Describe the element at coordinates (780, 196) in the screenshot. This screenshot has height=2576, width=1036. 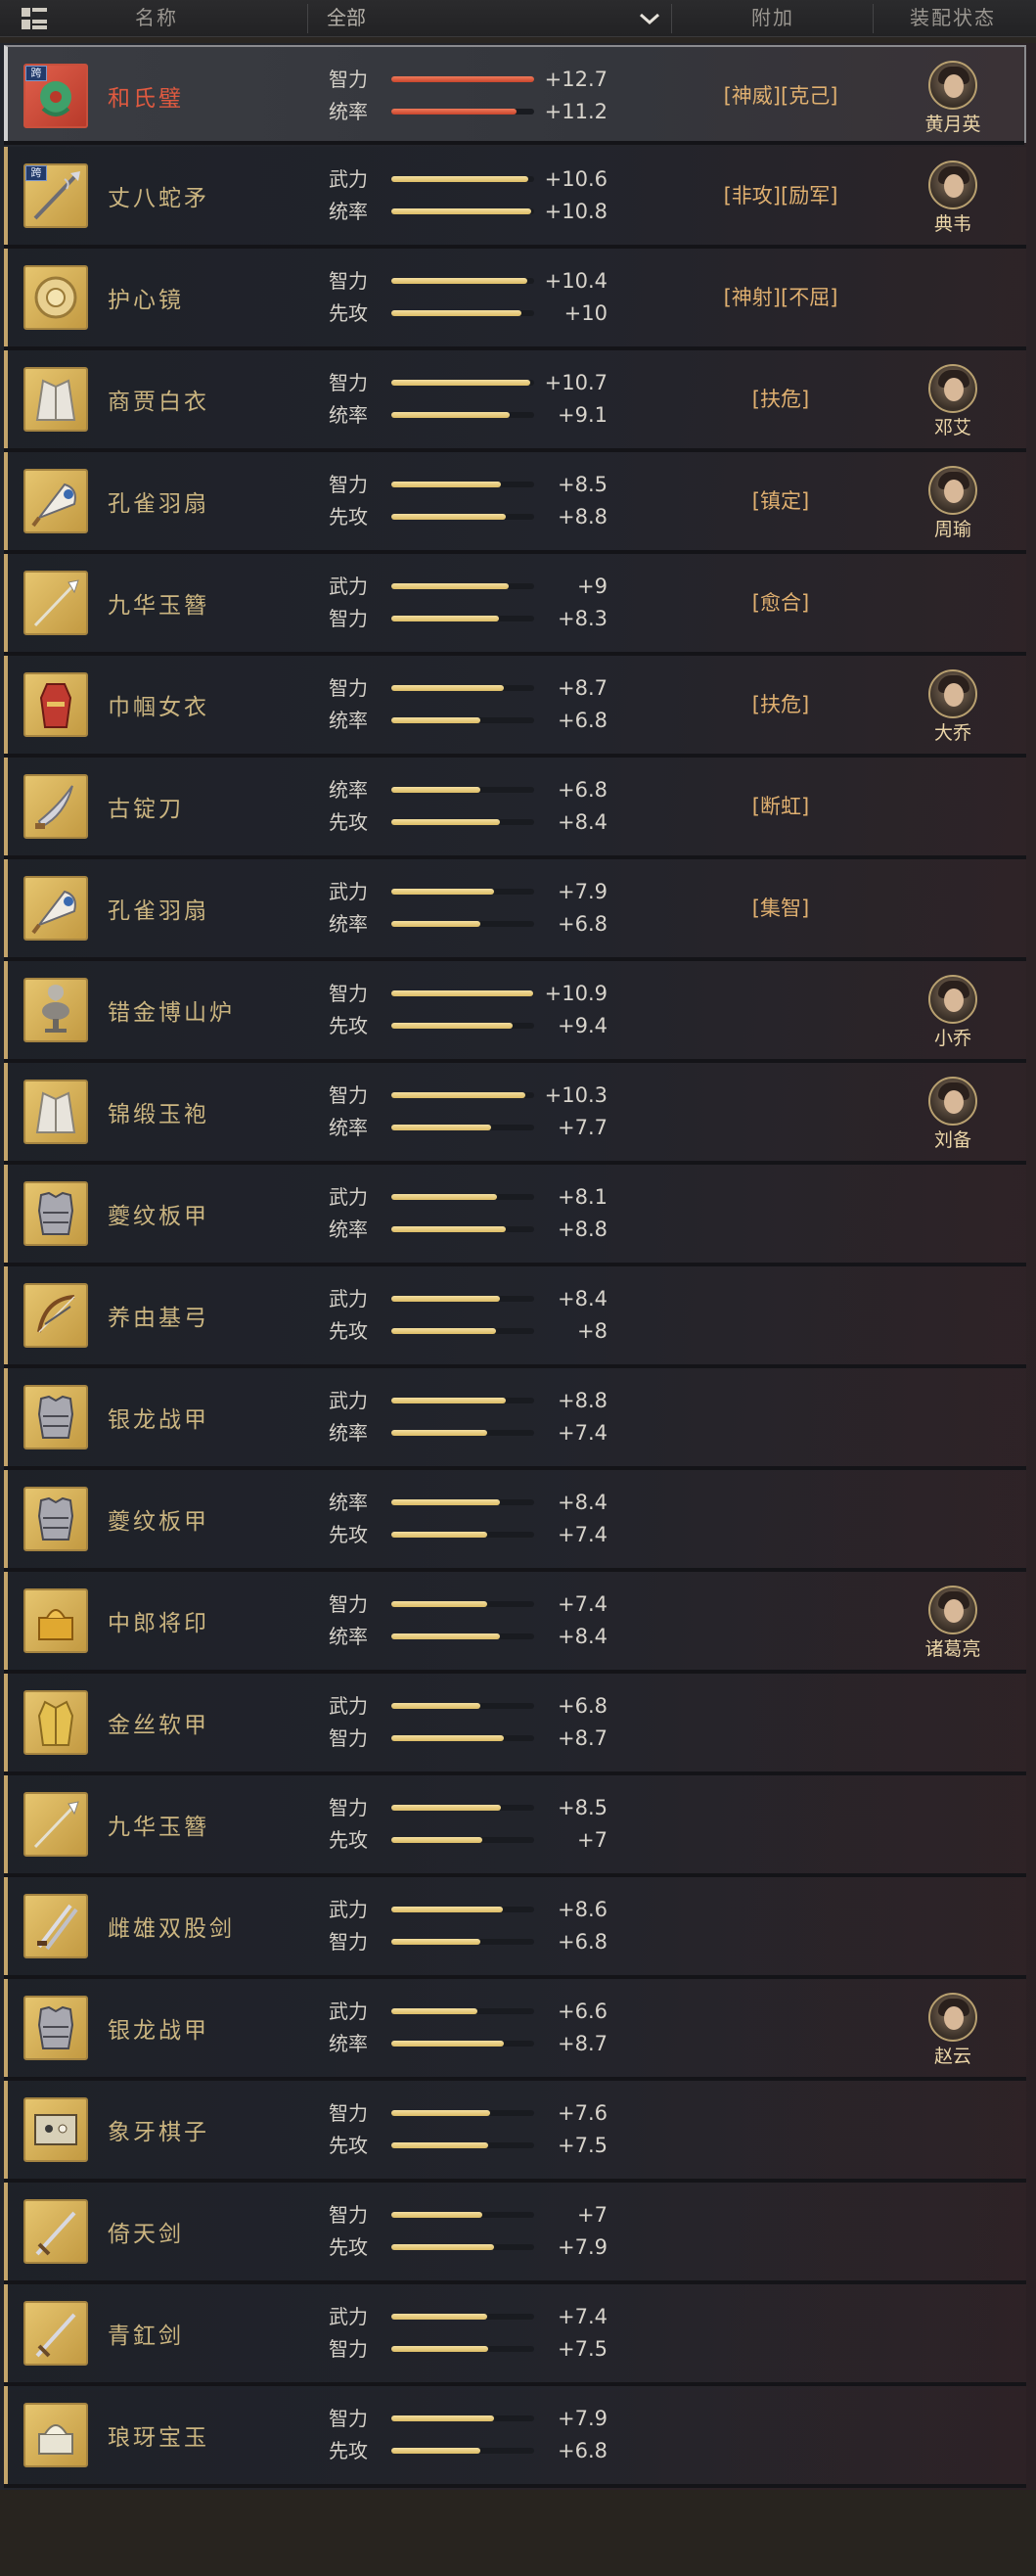
I see `extra-skills: [非攻][励军]` at that location.